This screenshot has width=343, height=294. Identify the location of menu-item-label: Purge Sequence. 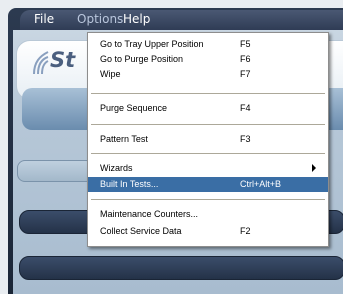
(134, 108).